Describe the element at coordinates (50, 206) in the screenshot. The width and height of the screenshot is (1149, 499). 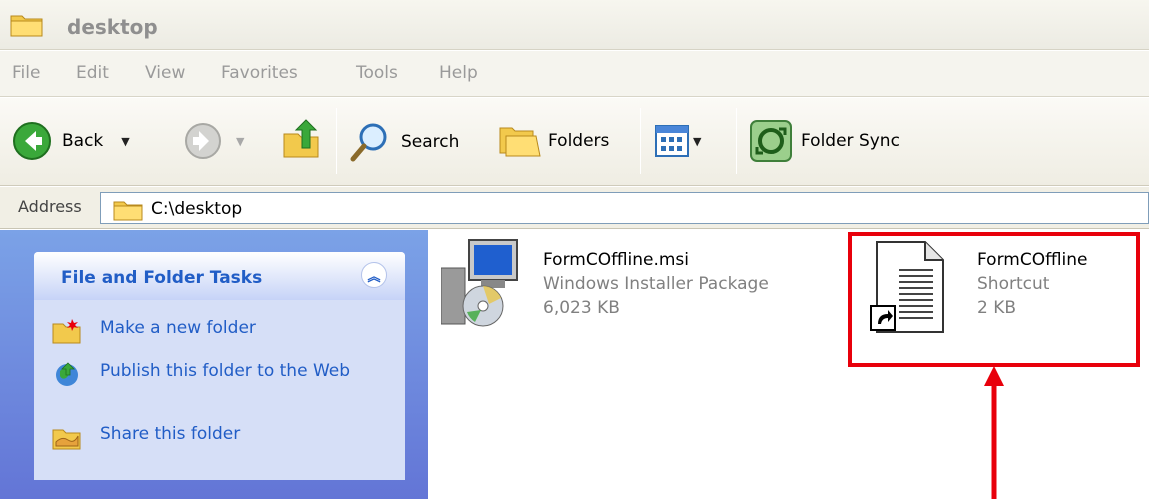
I see `address-label: Address` at that location.